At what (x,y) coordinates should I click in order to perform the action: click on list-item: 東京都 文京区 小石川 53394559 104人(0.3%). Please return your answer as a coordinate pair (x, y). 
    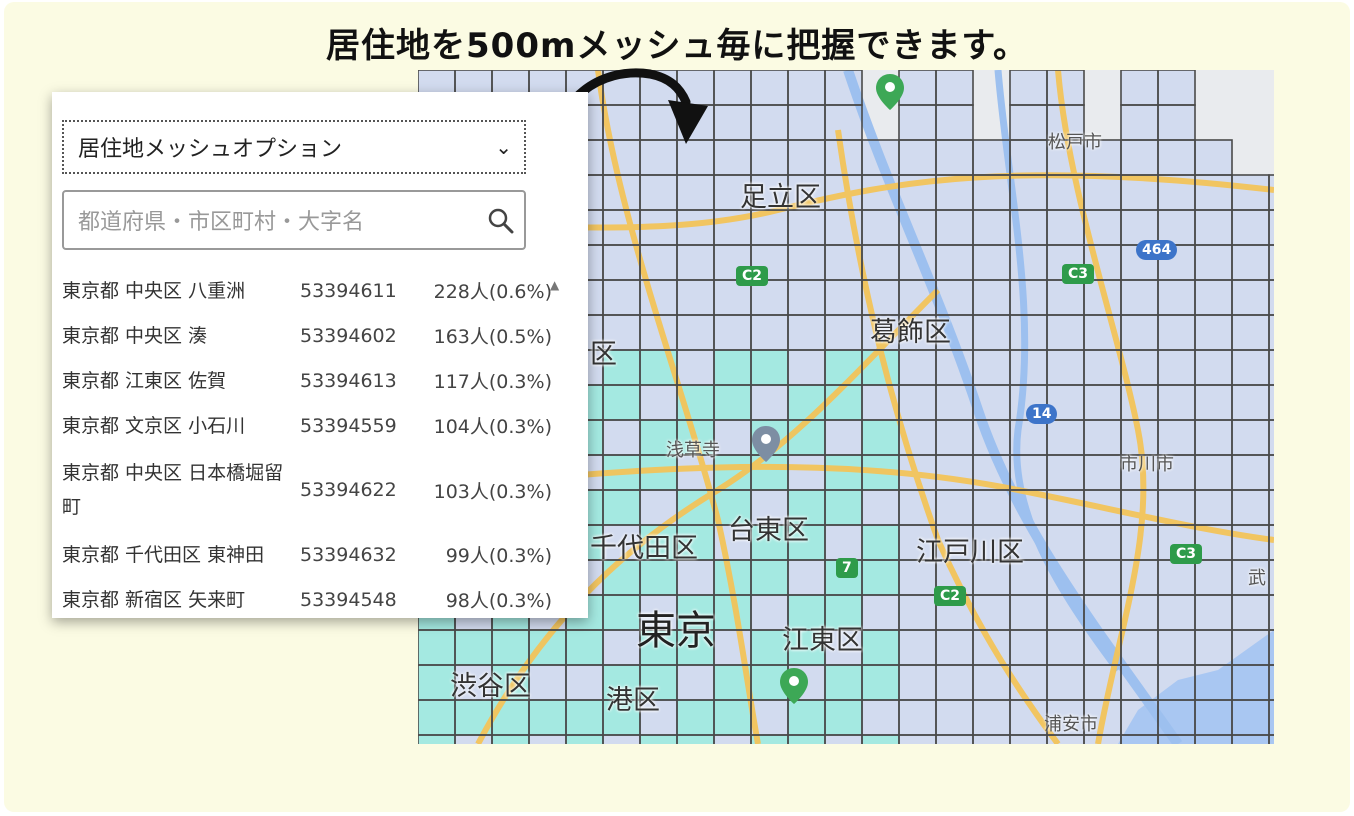
    Looking at the image, I should click on (307, 425).